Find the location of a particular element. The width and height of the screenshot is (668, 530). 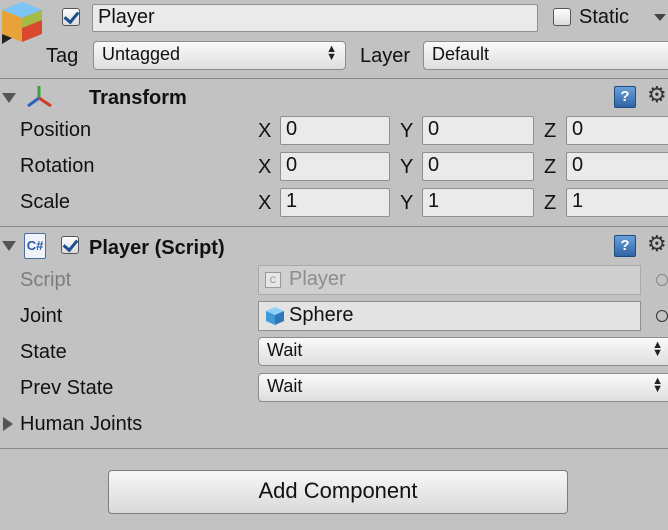

active-checkbox is located at coordinates (71, 17).